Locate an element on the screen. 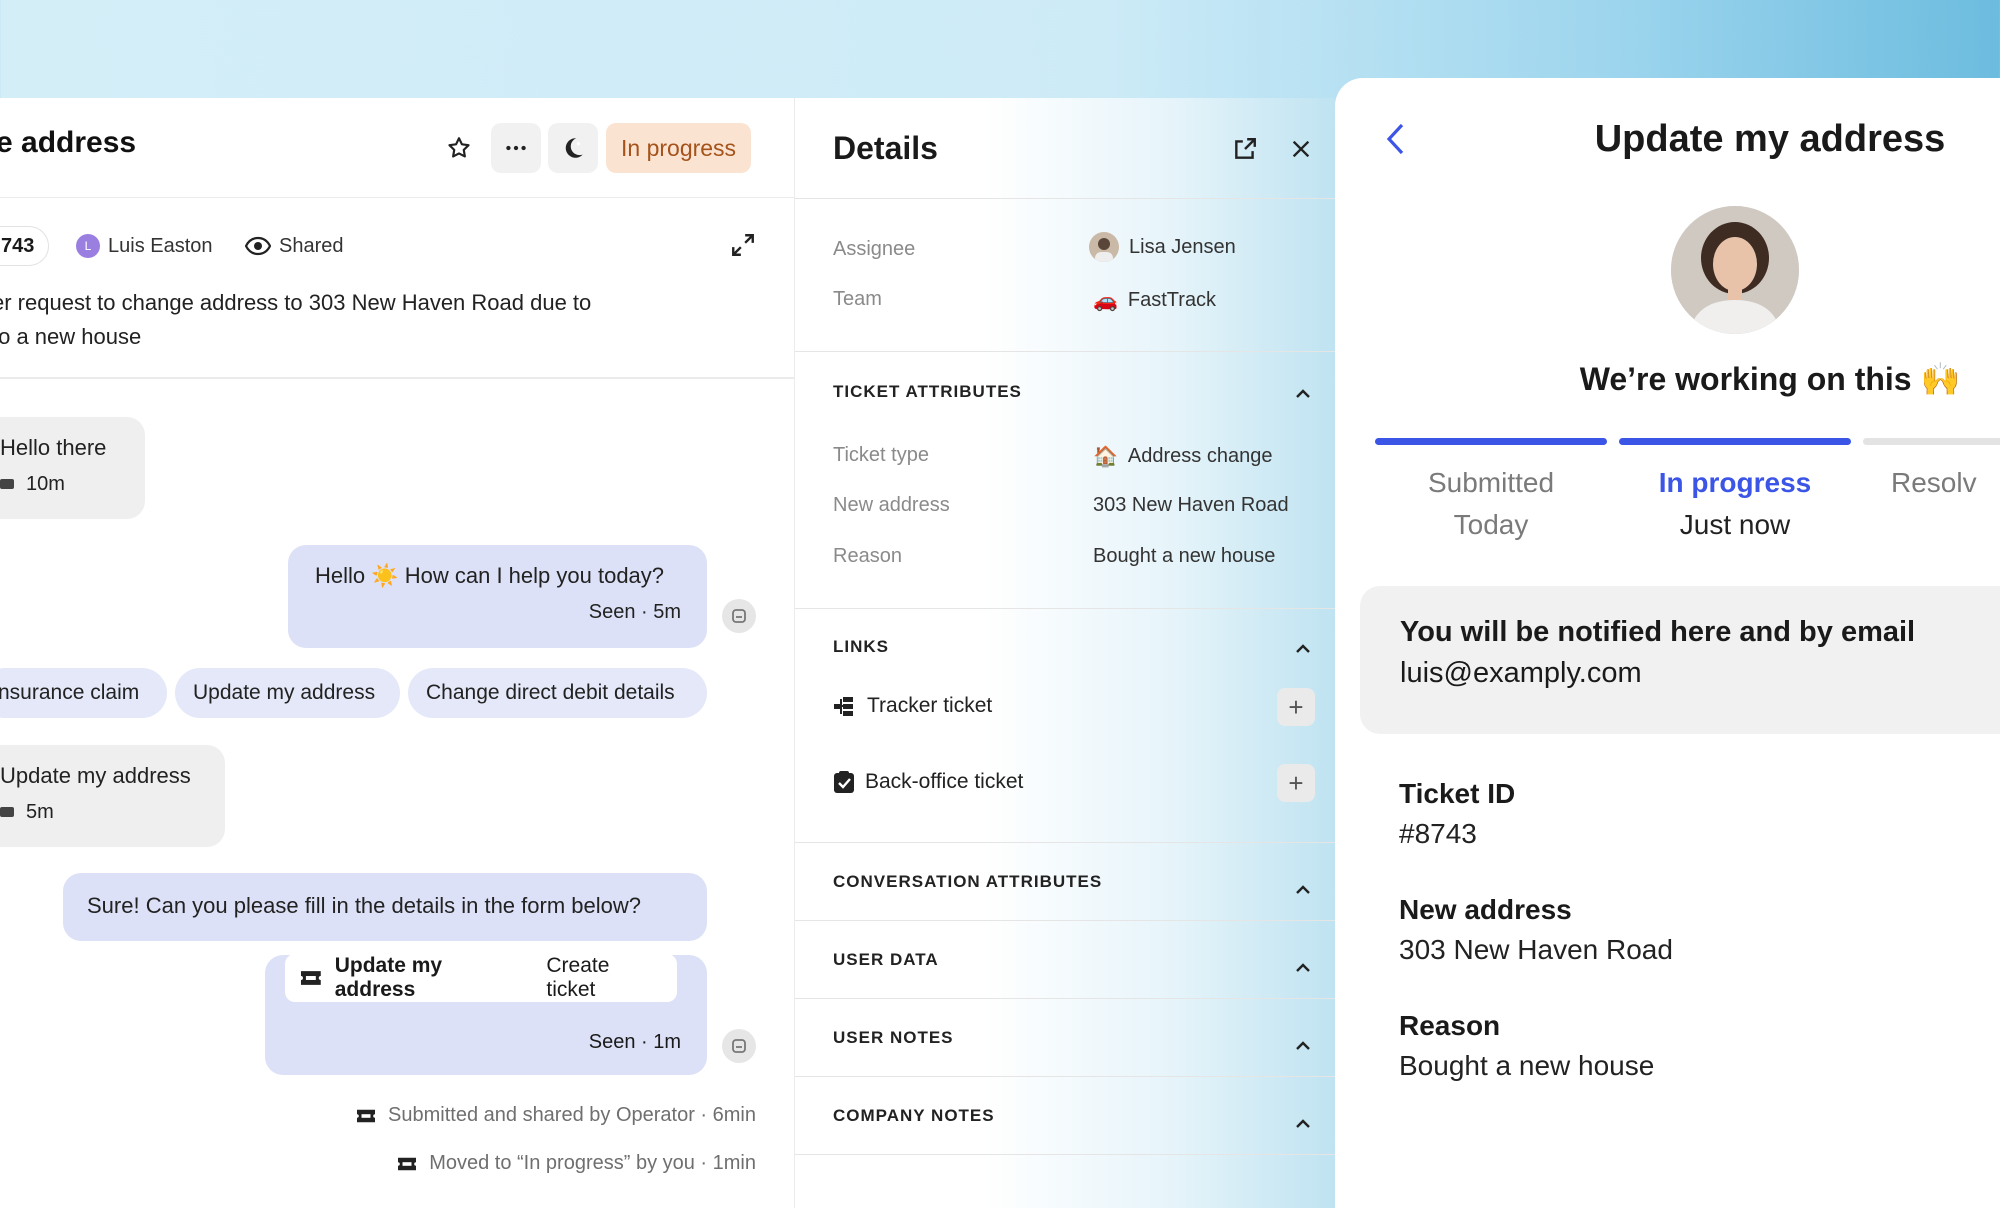 The width and height of the screenshot is (2000, 1208). tracker-ticket-label: Tracker ticket is located at coordinates (930, 705).